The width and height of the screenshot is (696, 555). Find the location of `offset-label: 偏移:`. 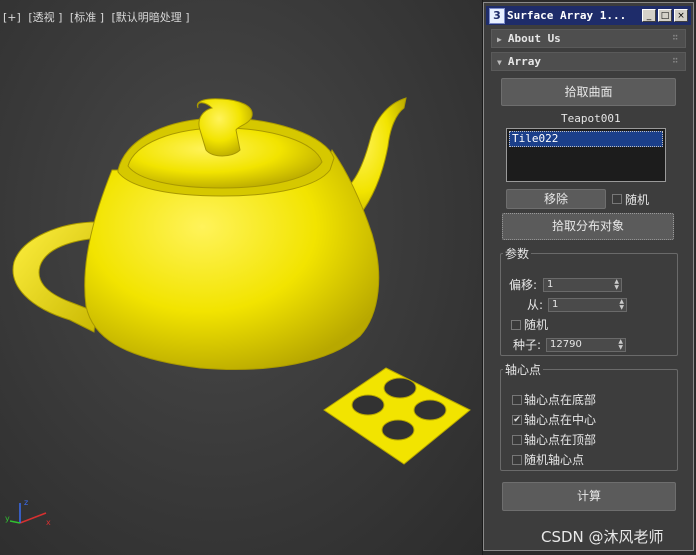

offset-label: 偏移: is located at coordinates (523, 285).